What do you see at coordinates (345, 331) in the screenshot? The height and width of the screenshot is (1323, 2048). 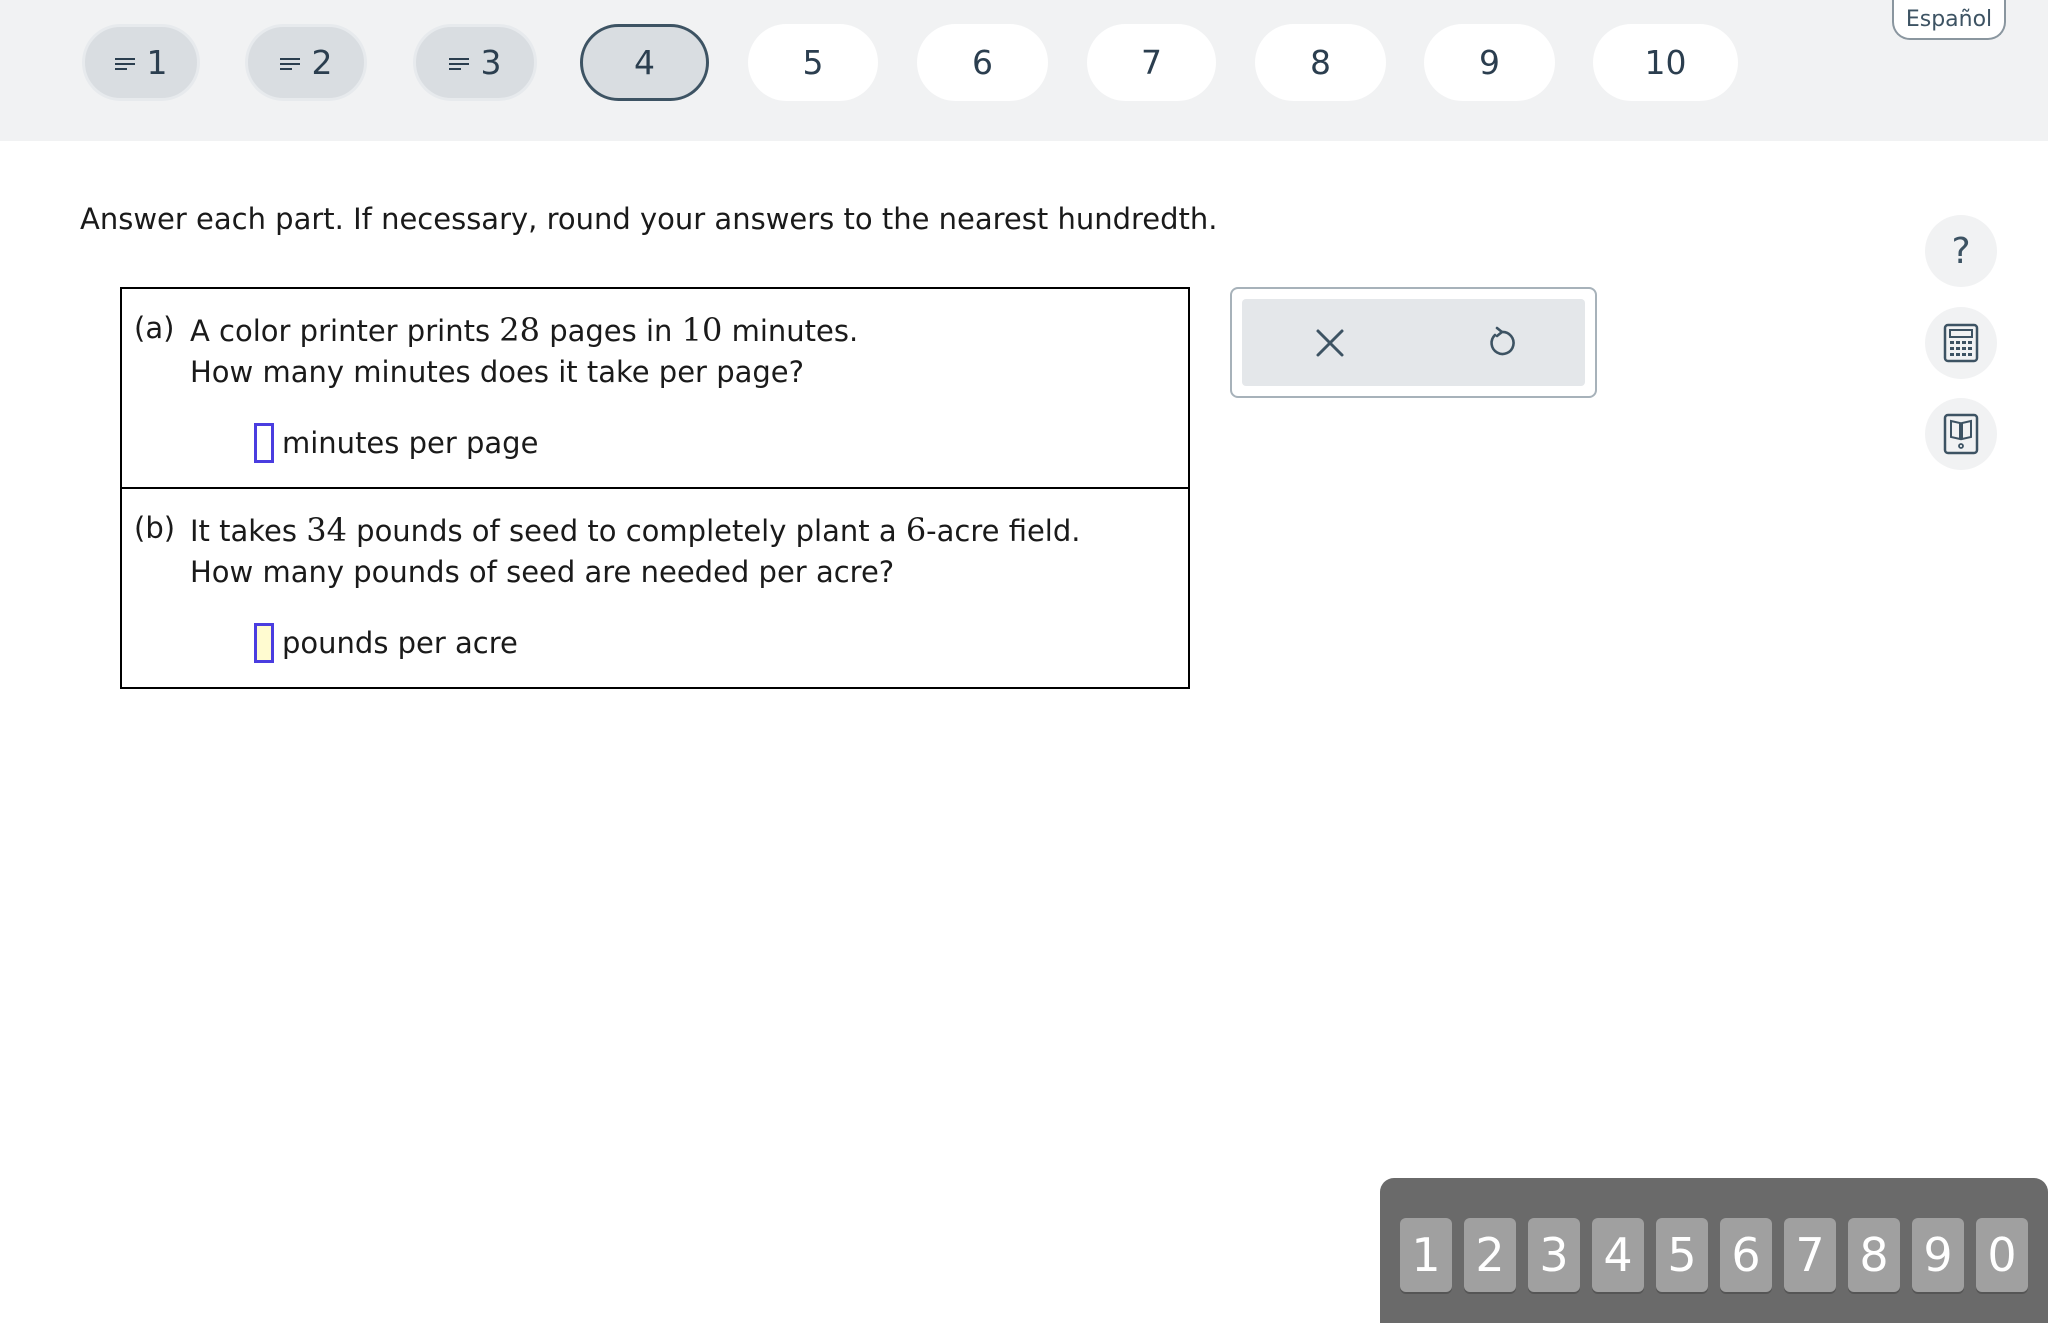 I see `part-a-text-pre: A color printer prints` at bounding box center [345, 331].